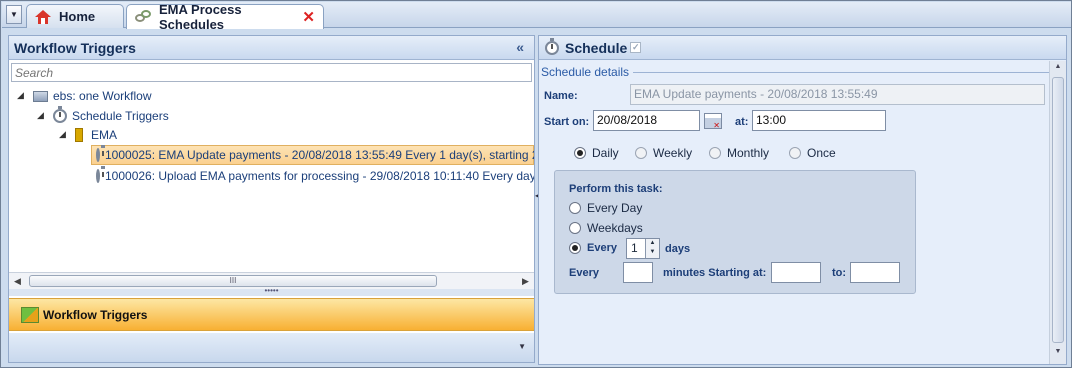 The image size is (1072, 368). Describe the element at coordinates (536, 17) in the screenshot. I see `document-tab-strip: ▼ Home EMA Process Schedules ✕` at that location.